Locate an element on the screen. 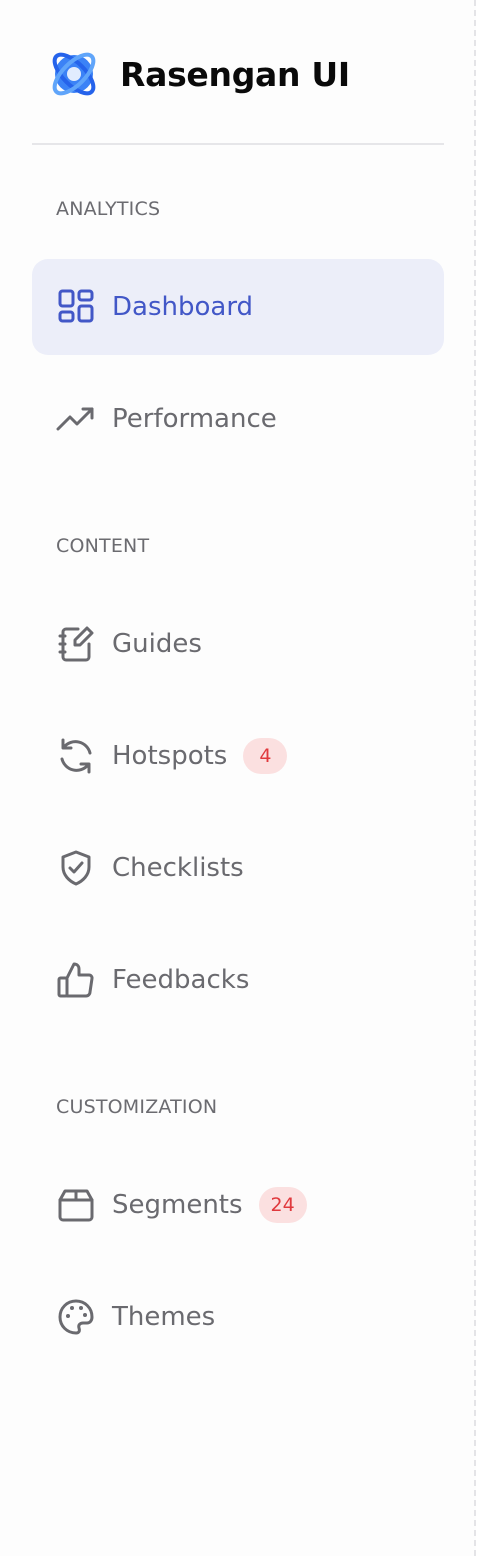  sidebar-item-segments: Segments 24 is located at coordinates (238, 1205).